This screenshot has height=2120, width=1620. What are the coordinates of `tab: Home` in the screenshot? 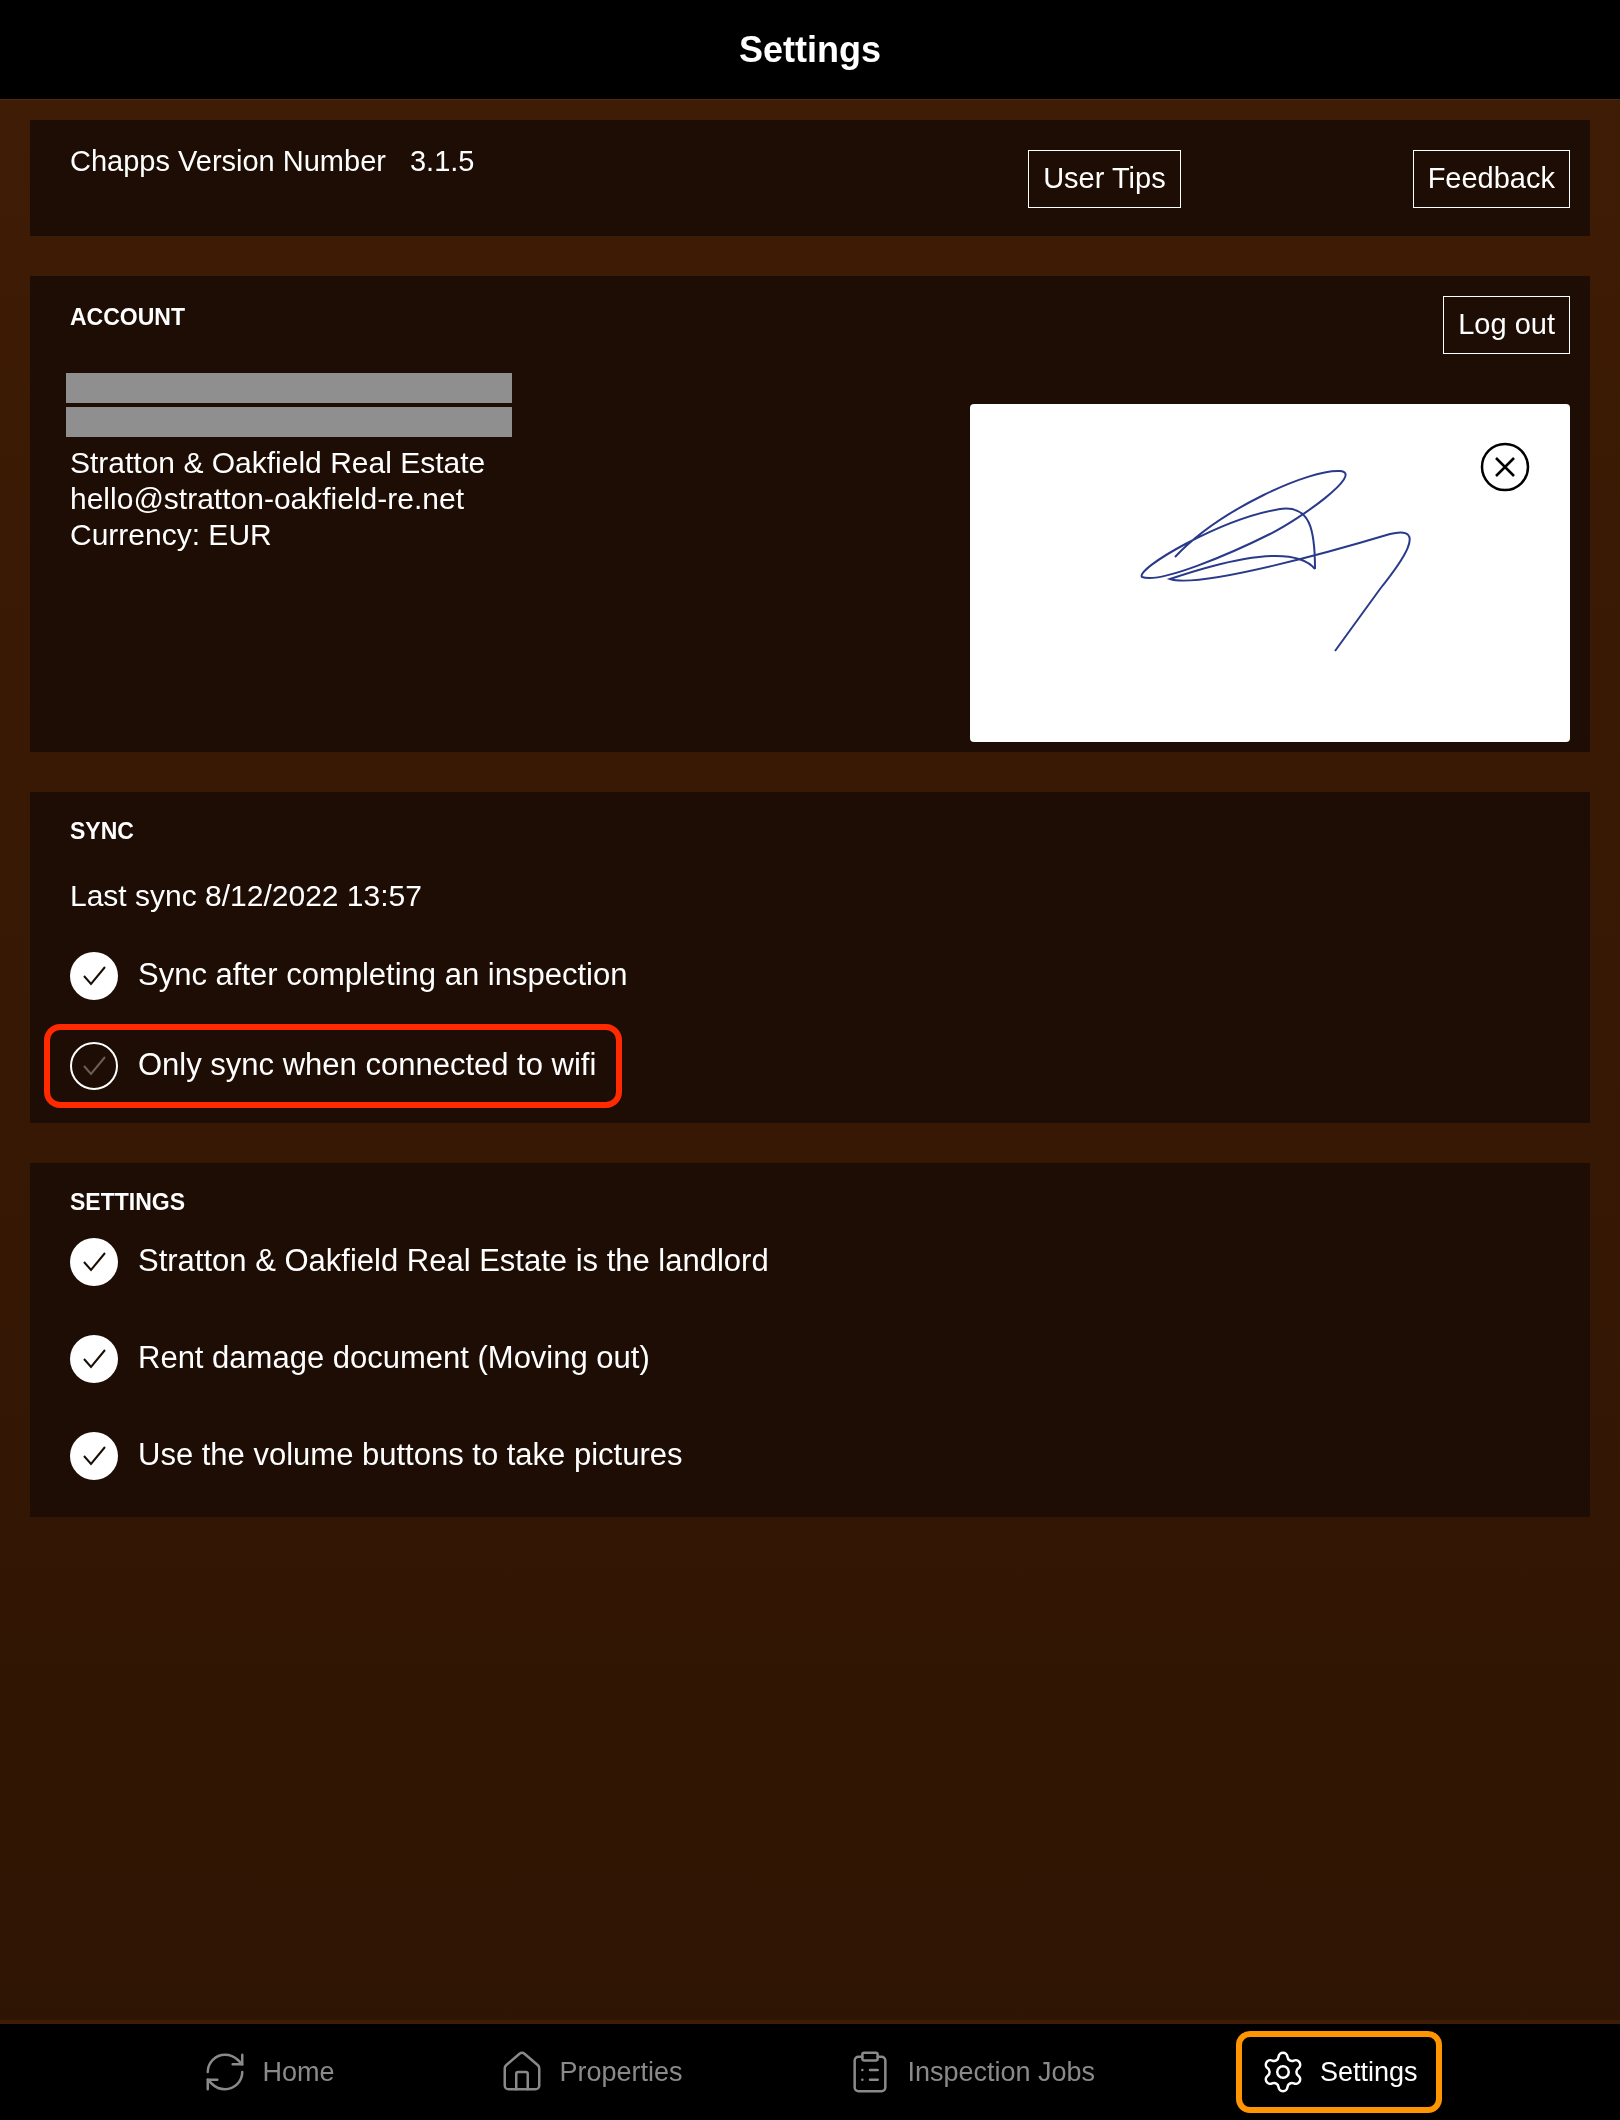 It's located at (268, 2072).